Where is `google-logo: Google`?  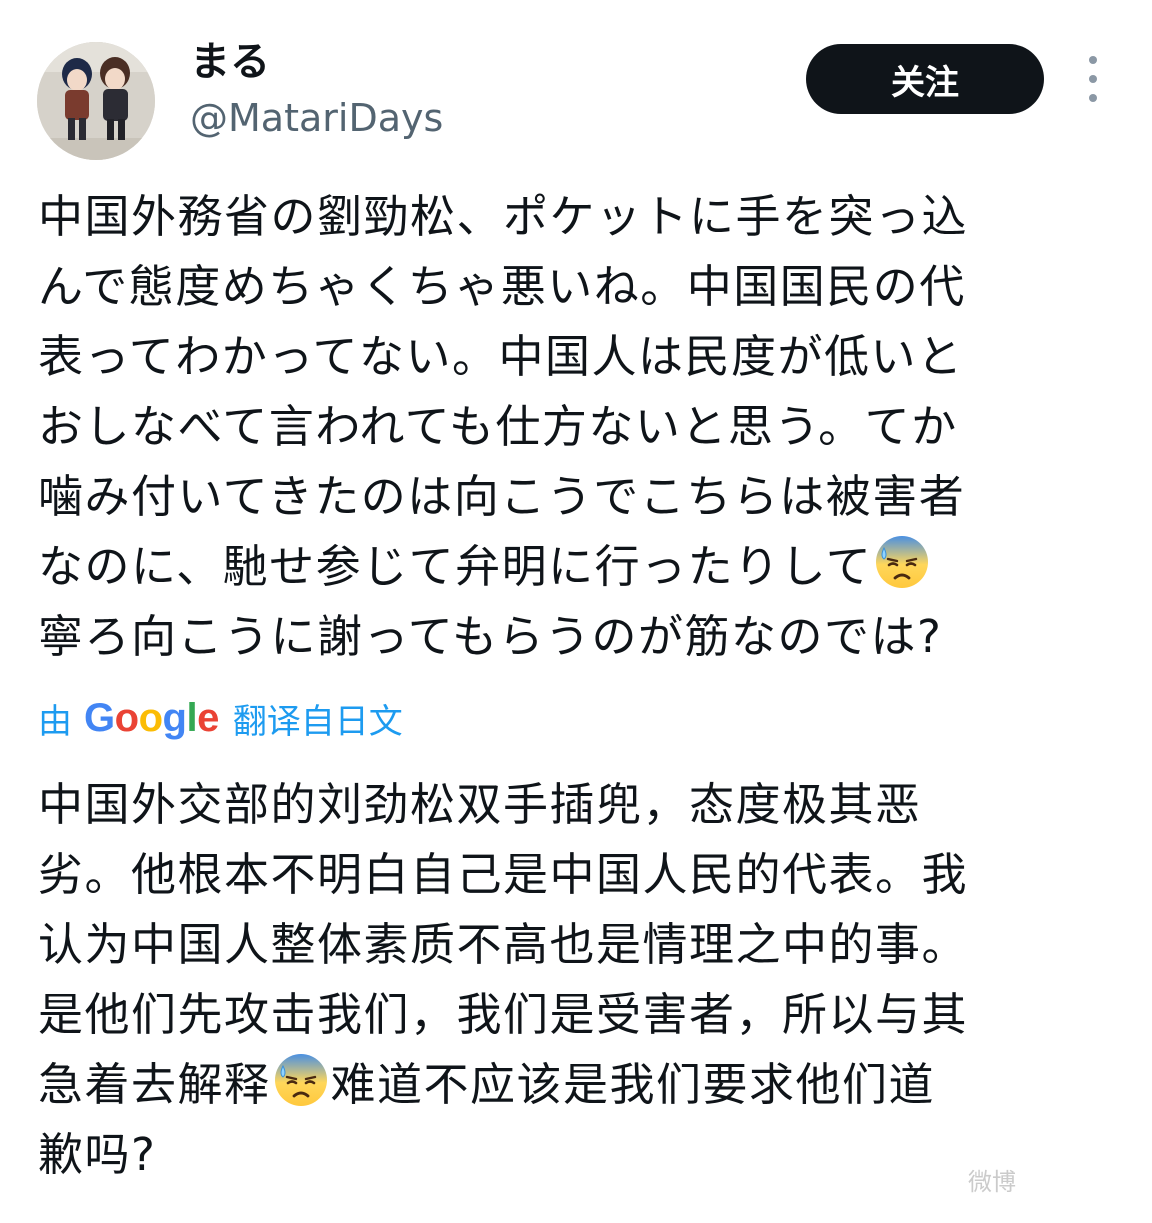 google-logo: Google is located at coordinates (151, 718).